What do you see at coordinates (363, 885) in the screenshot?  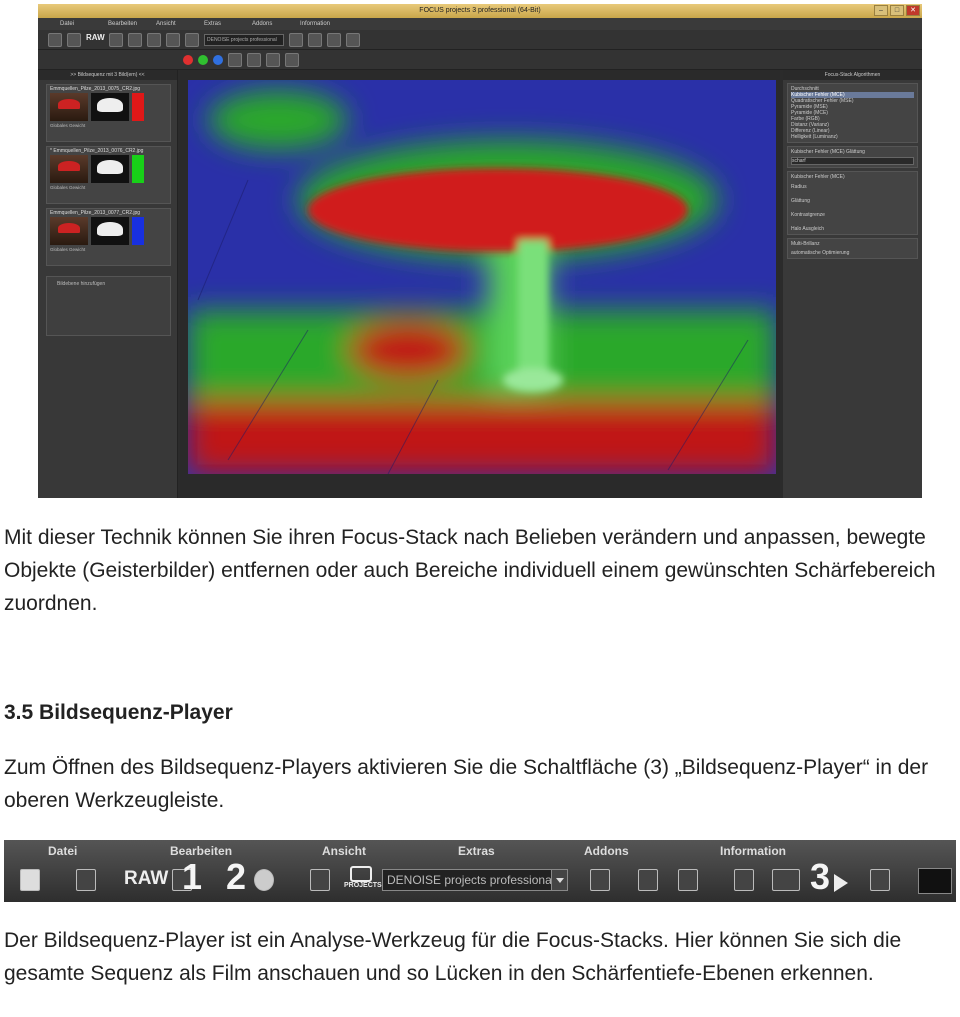 I see `projects-label: PROJECTS` at bounding box center [363, 885].